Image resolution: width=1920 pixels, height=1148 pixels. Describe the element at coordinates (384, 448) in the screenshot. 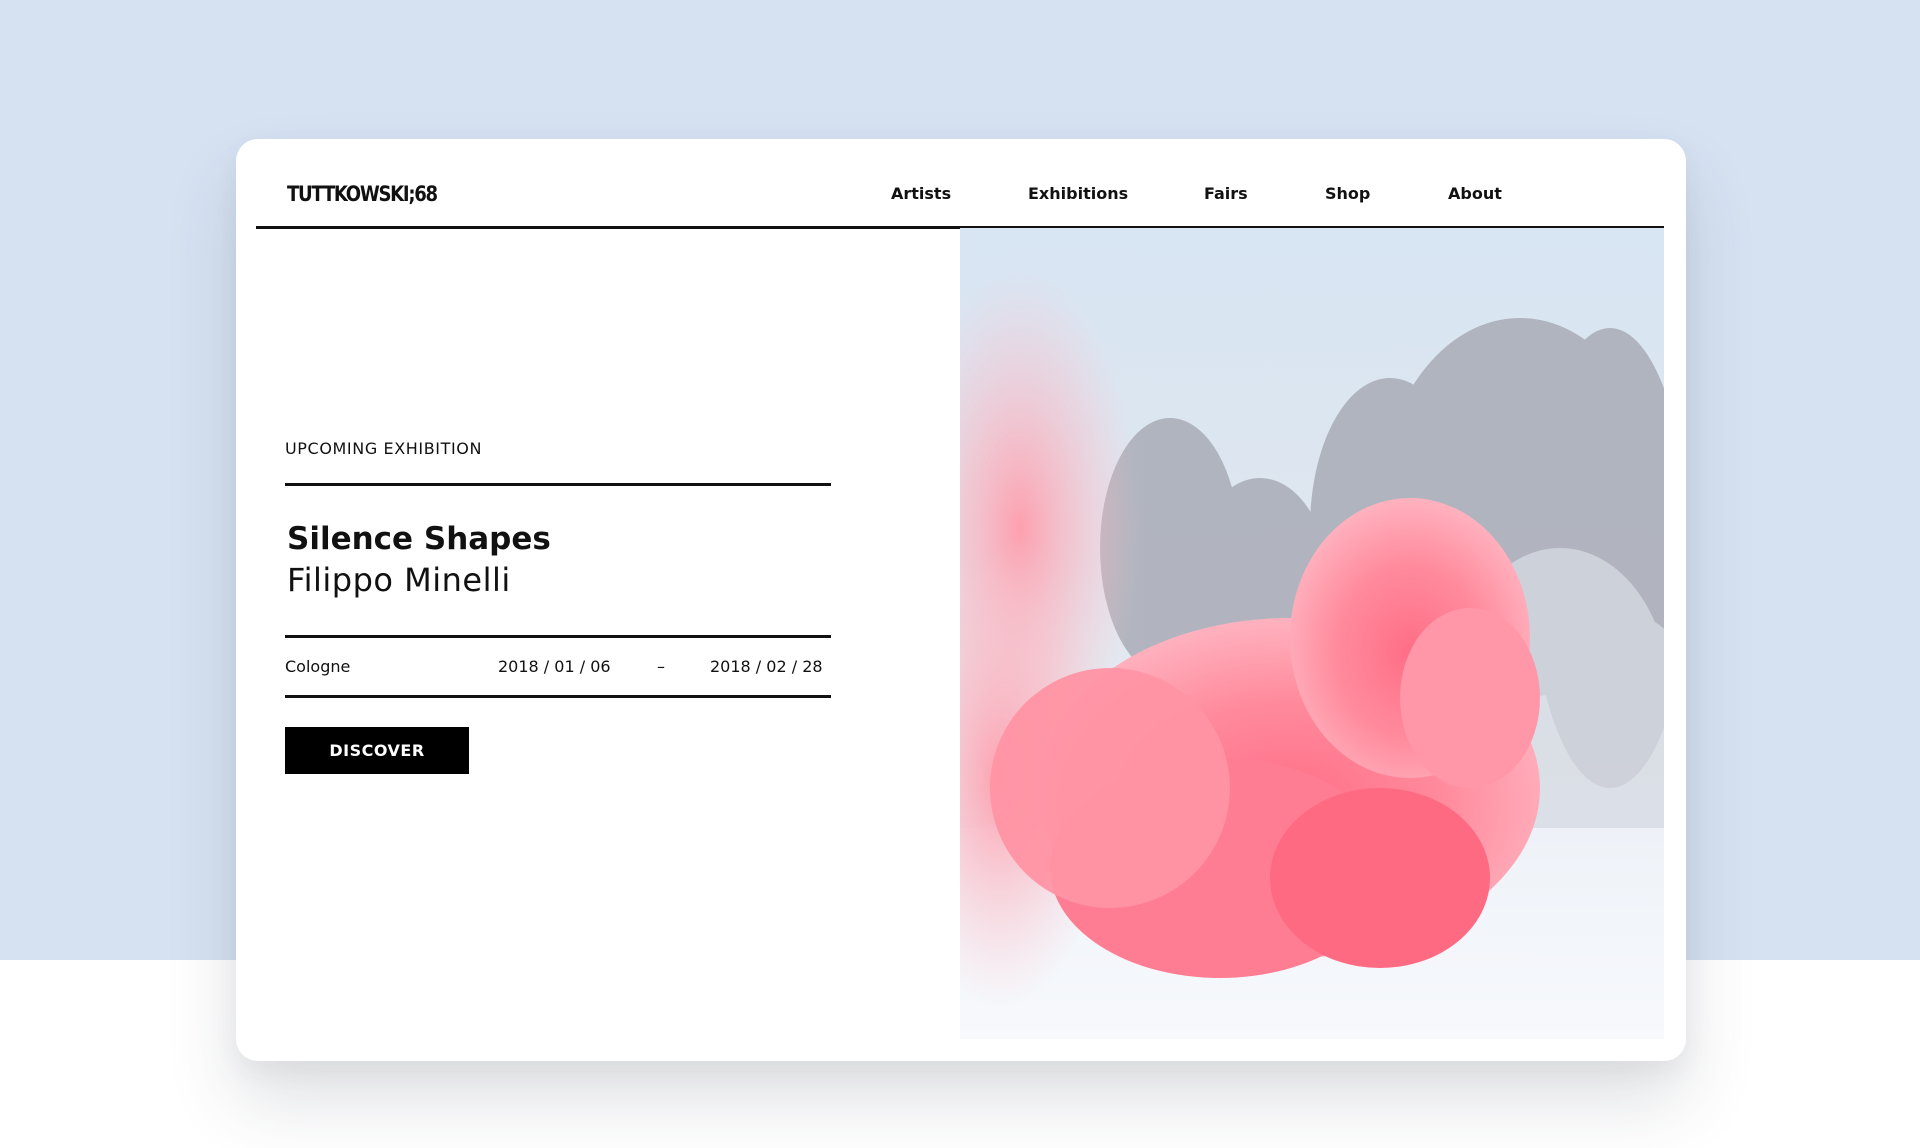

I see `exhibition-eyebrow: UPCOMING EXHIBITION` at that location.